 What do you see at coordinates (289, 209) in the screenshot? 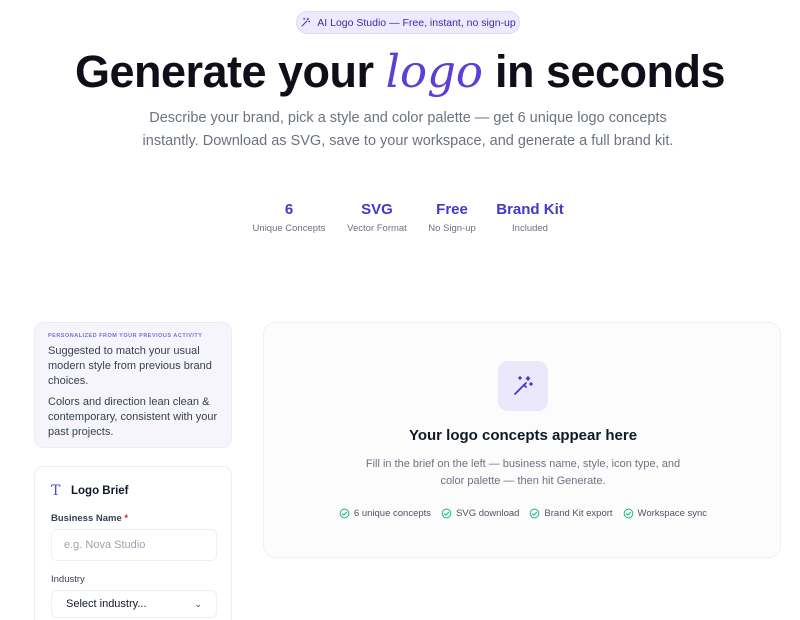
I see `stat-value: 6` at bounding box center [289, 209].